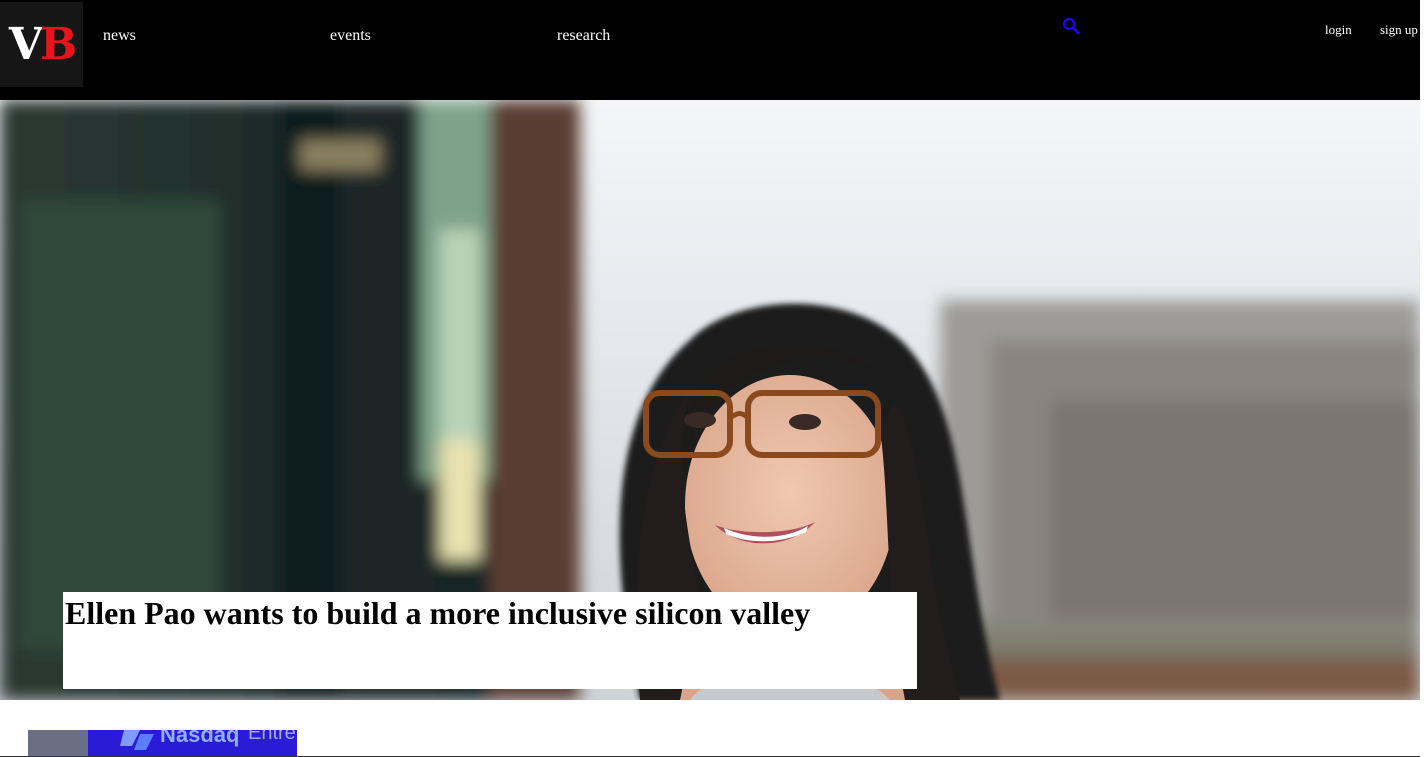 This screenshot has height=757, width=1427. I want to click on nav-research-link: research, so click(583, 36).